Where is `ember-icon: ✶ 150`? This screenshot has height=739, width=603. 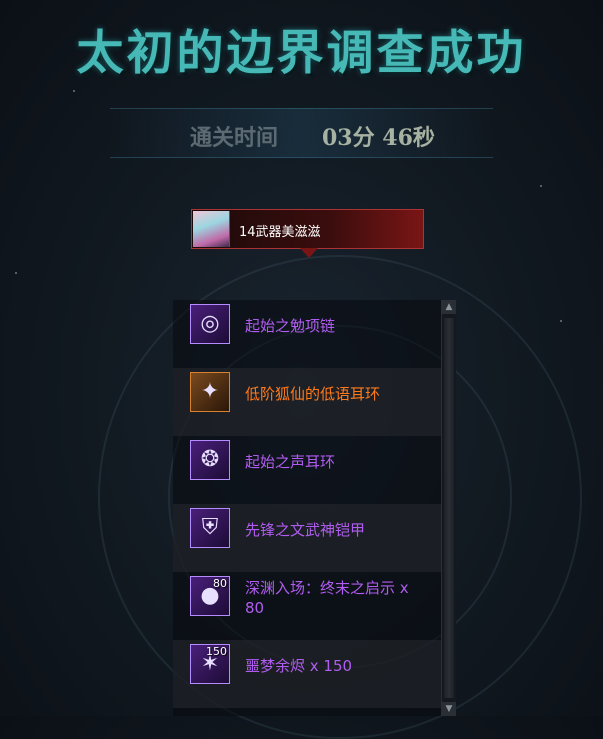
ember-icon: ✶ 150 is located at coordinates (210, 664).